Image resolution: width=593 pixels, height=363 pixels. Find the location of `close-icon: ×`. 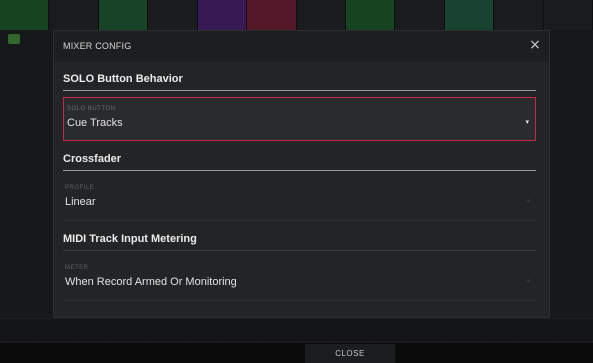

close-icon: × is located at coordinates (535, 45).